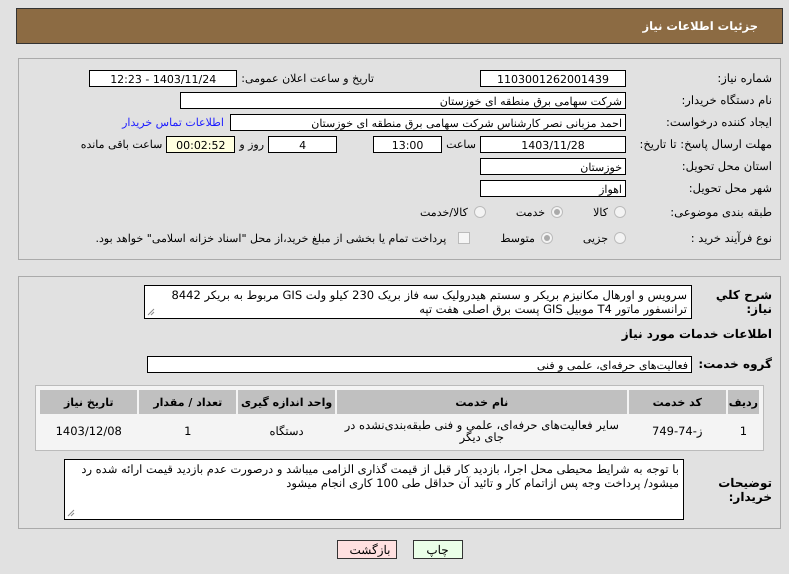 The width and height of the screenshot is (789, 574). I want to click on field-label: ساعت باقی مانده, so click(121, 144).